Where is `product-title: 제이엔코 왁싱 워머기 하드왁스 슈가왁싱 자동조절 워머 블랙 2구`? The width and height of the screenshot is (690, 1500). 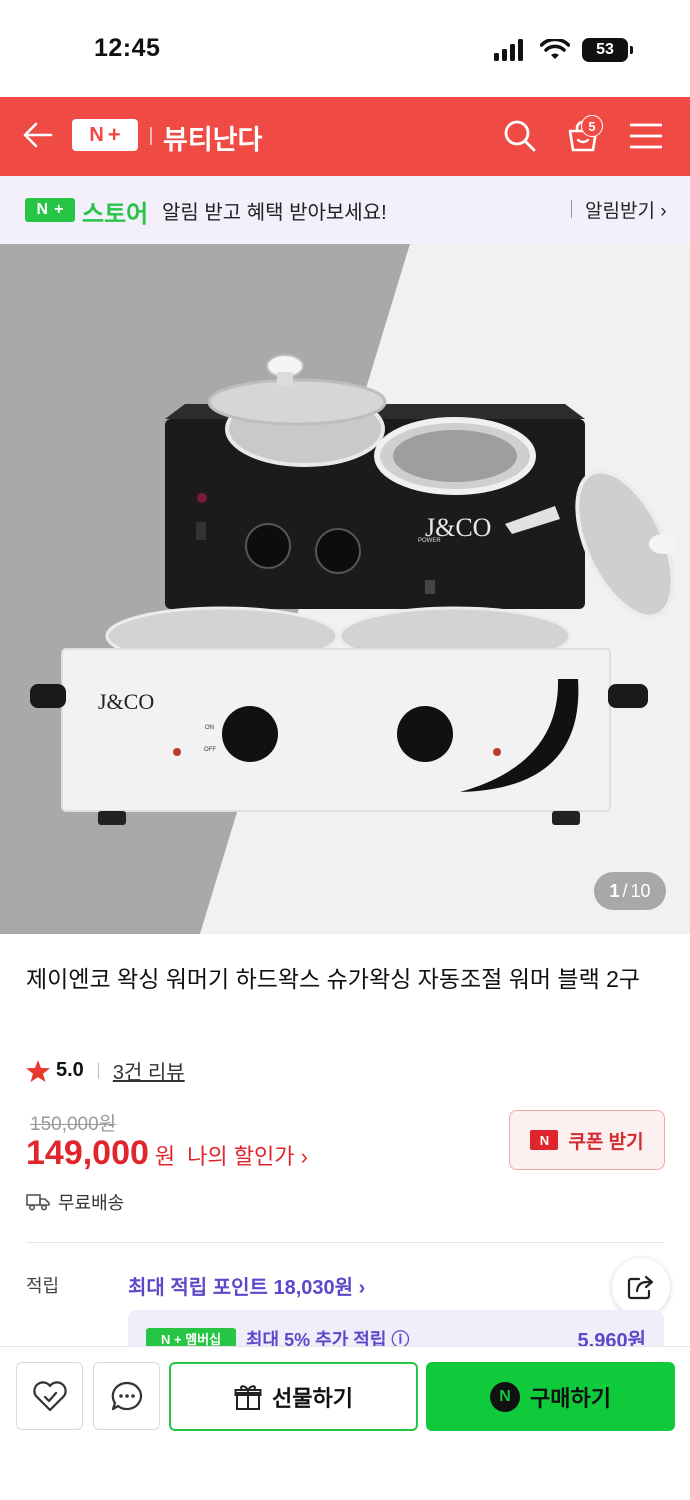 product-title: 제이엔코 왁싱 워머기 하드왁스 슈가왁싱 자동조절 워머 블랙 2구 is located at coordinates (333, 979).